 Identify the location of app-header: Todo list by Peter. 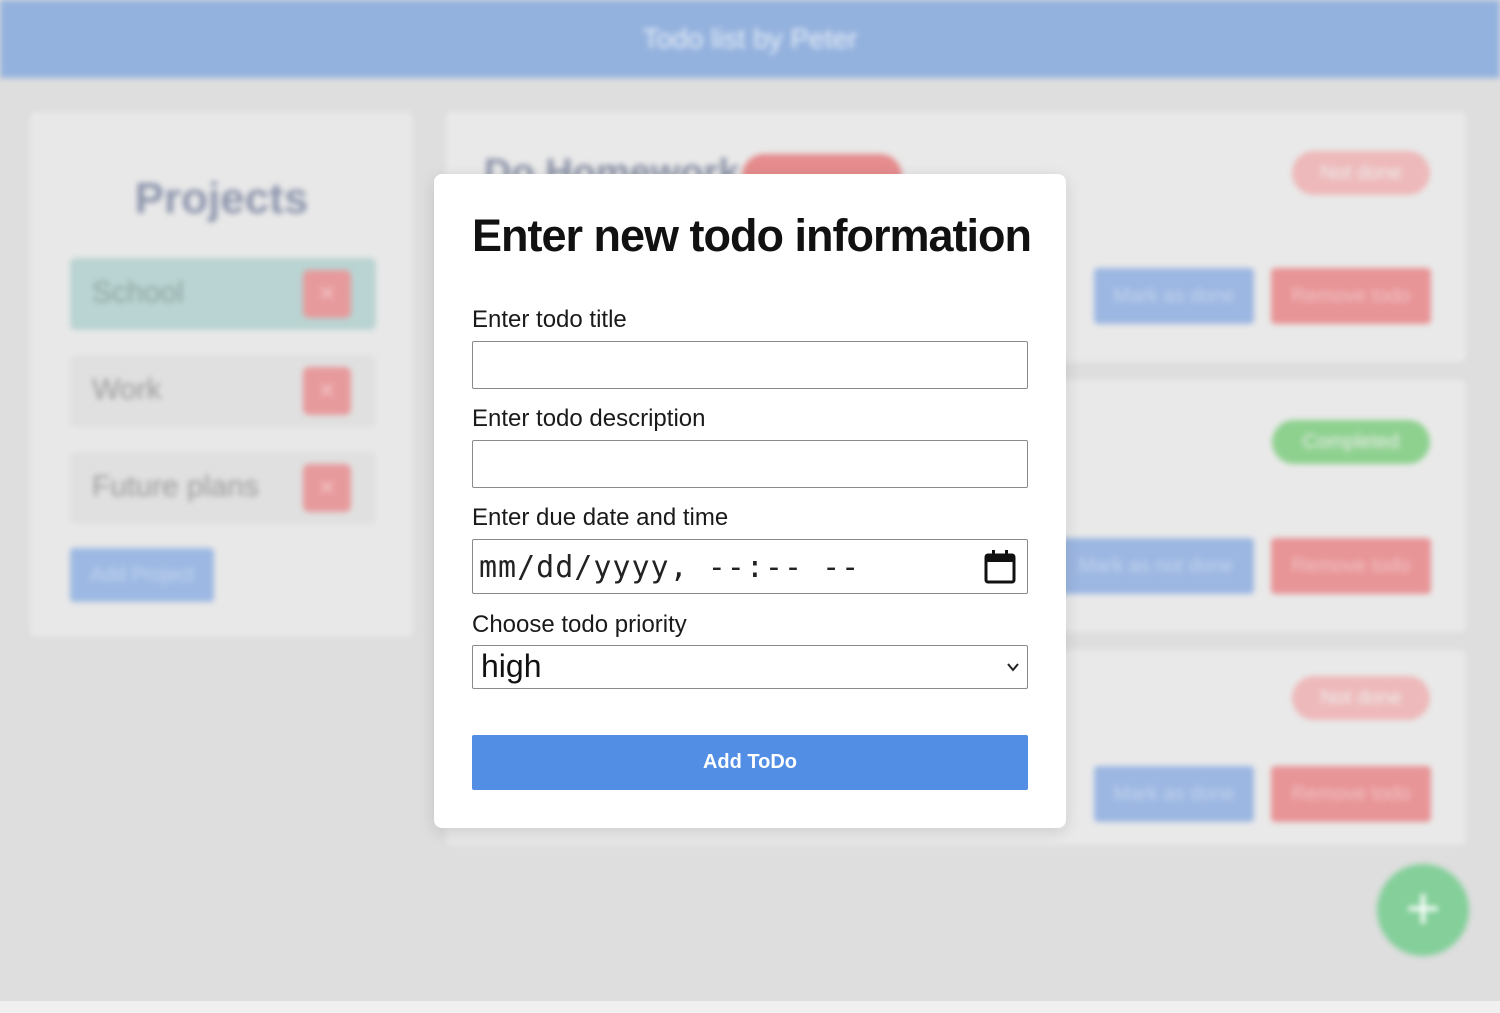
(750, 39).